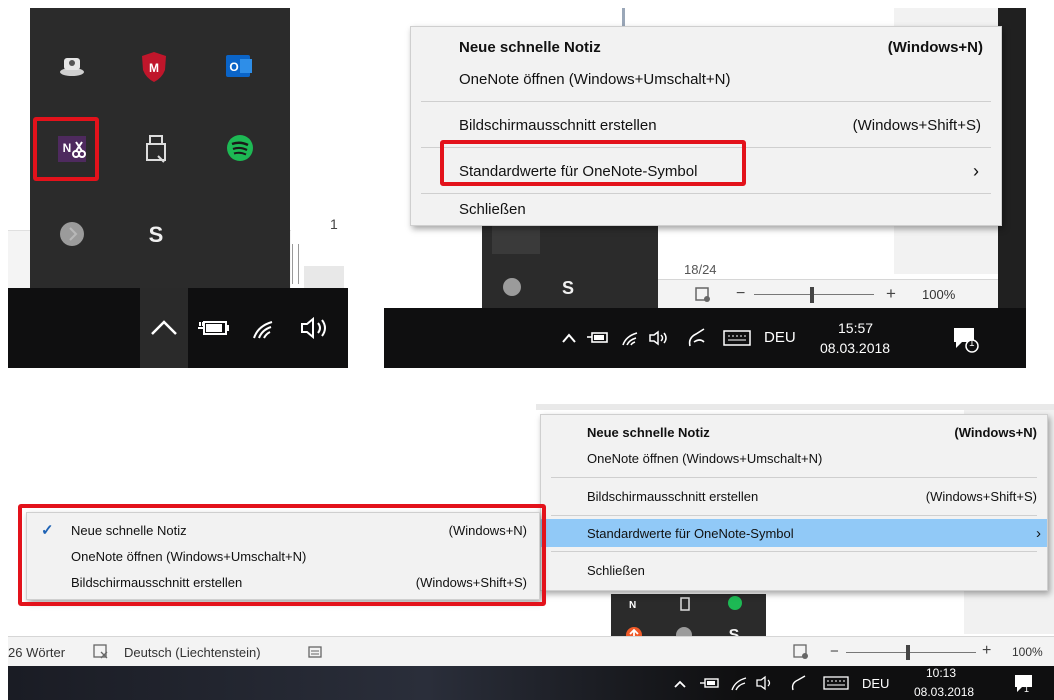  I want to click on word-count: 26 Wörter, so click(36, 652).